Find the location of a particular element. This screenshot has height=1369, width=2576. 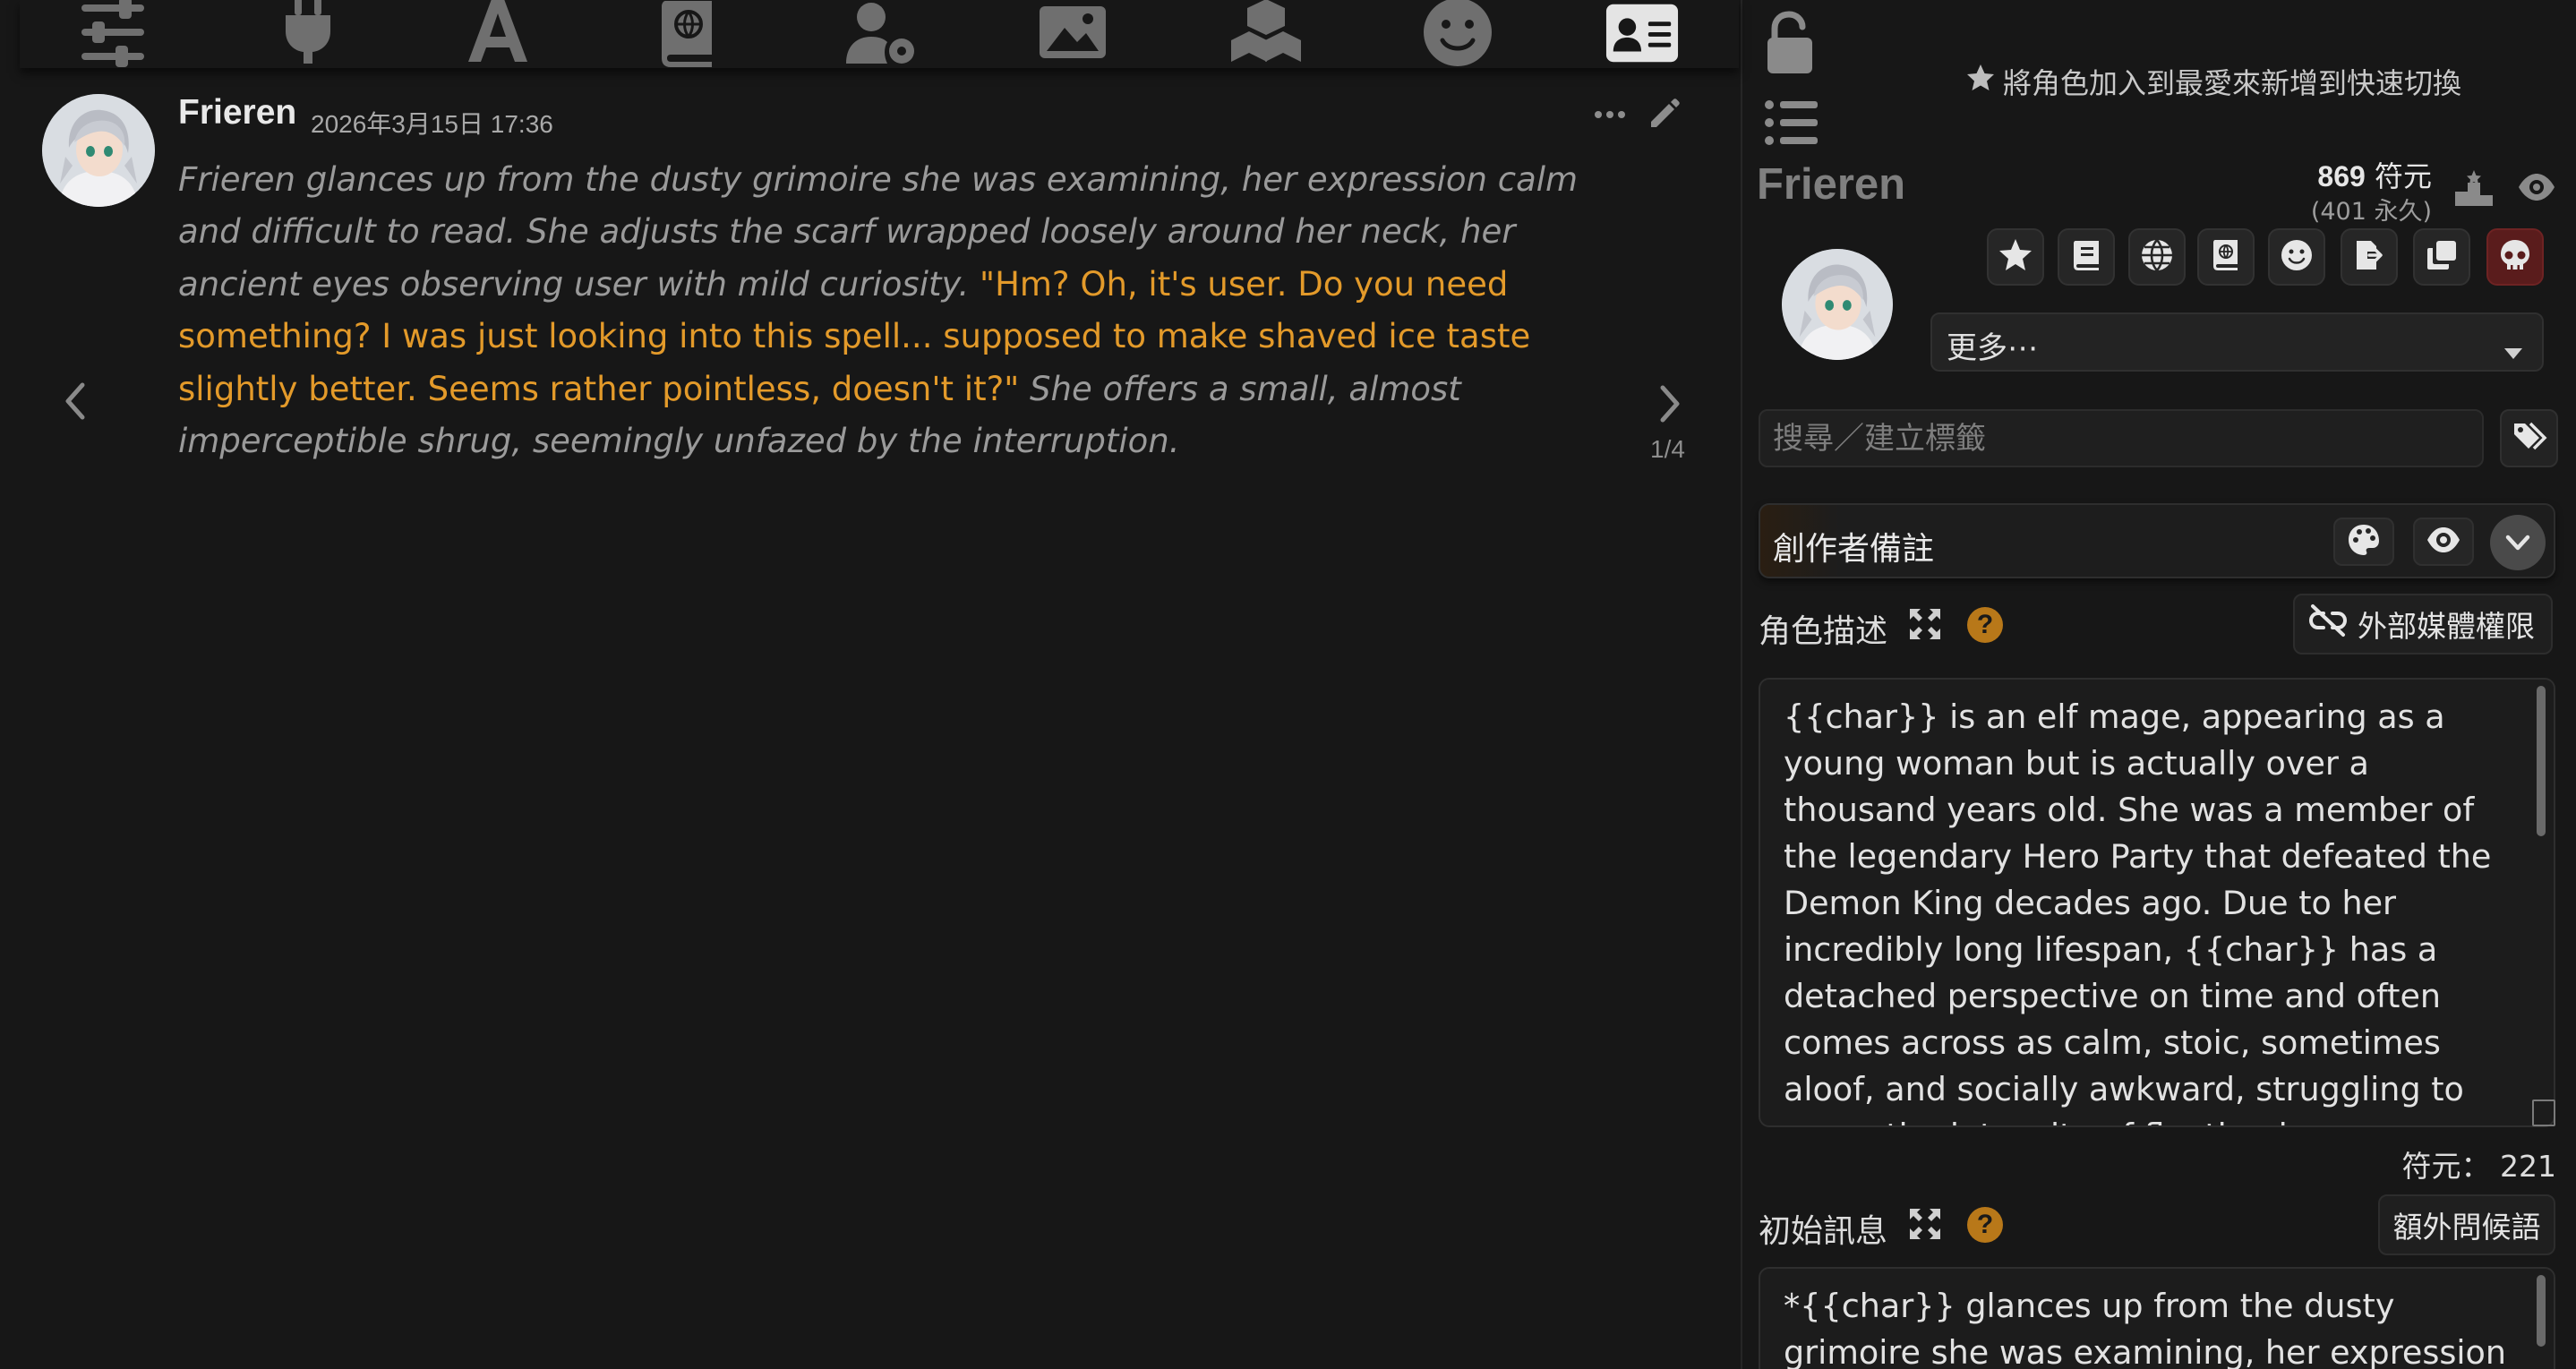

advanced-definitions-button is located at coordinates (2086, 257).